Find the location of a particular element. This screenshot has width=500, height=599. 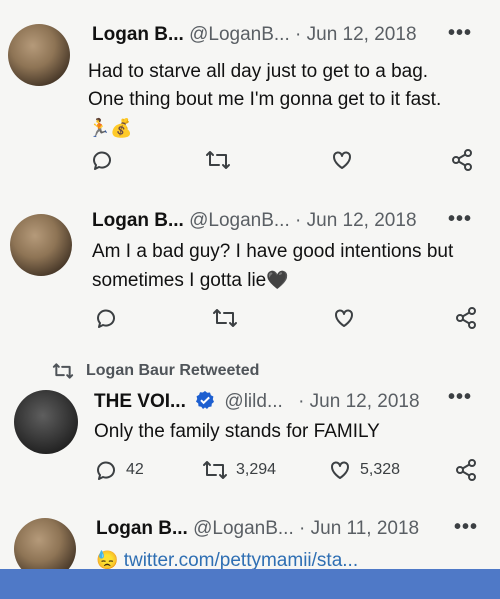

tweet-actions: 42 3,294 5,328 is located at coordinates (289, 473).